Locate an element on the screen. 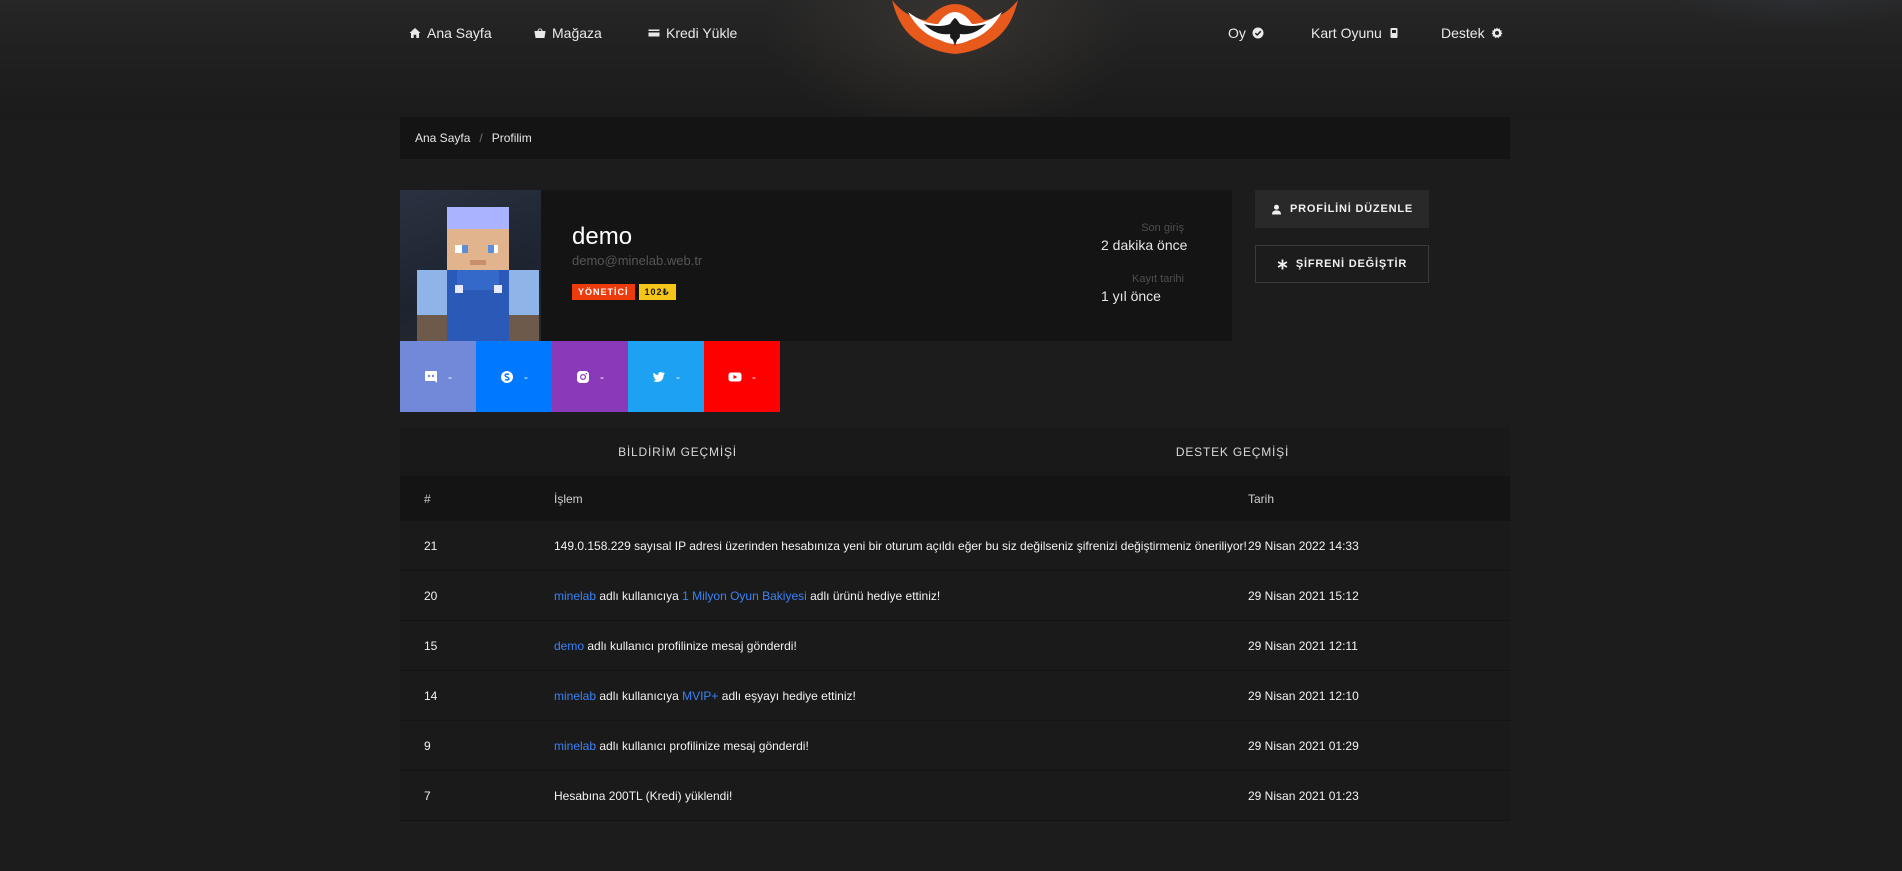 Image resolution: width=1902 pixels, height=871 pixels. skype-value: - is located at coordinates (526, 376).